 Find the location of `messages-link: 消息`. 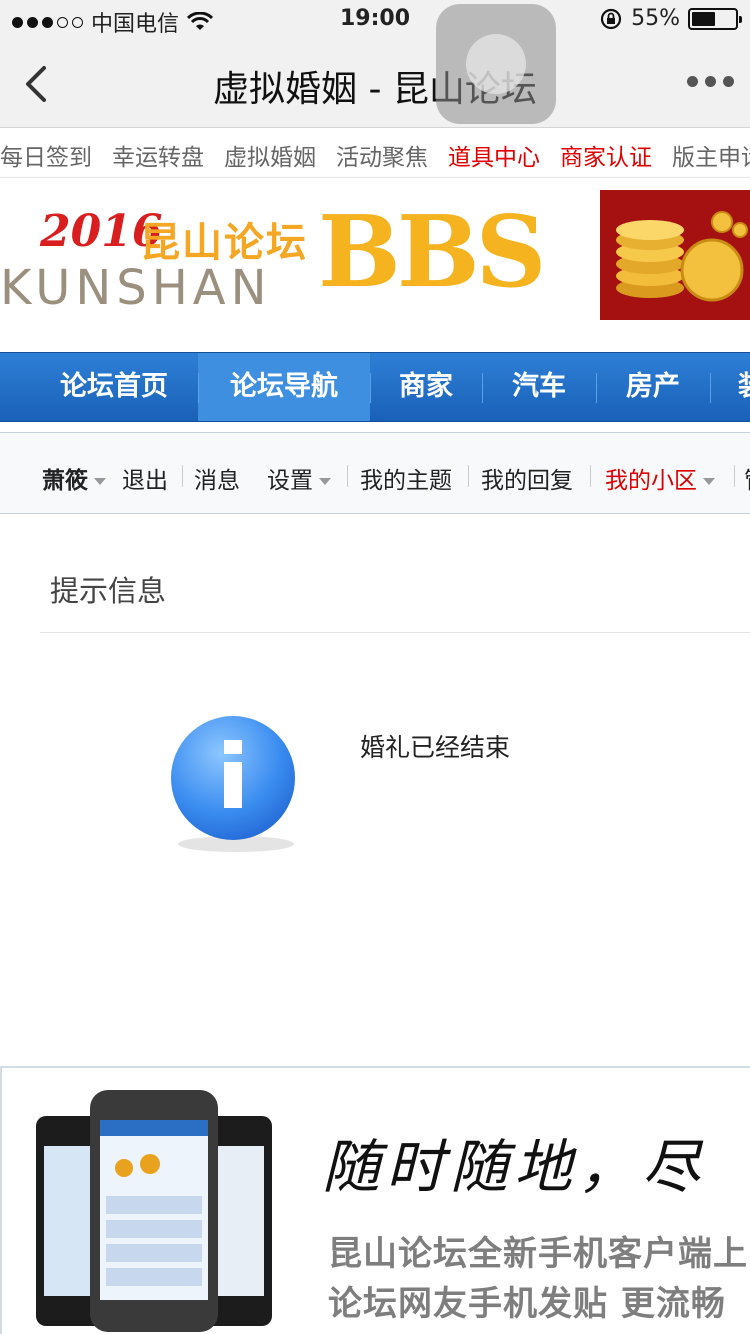

messages-link: 消息 is located at coordinates (217, 478).